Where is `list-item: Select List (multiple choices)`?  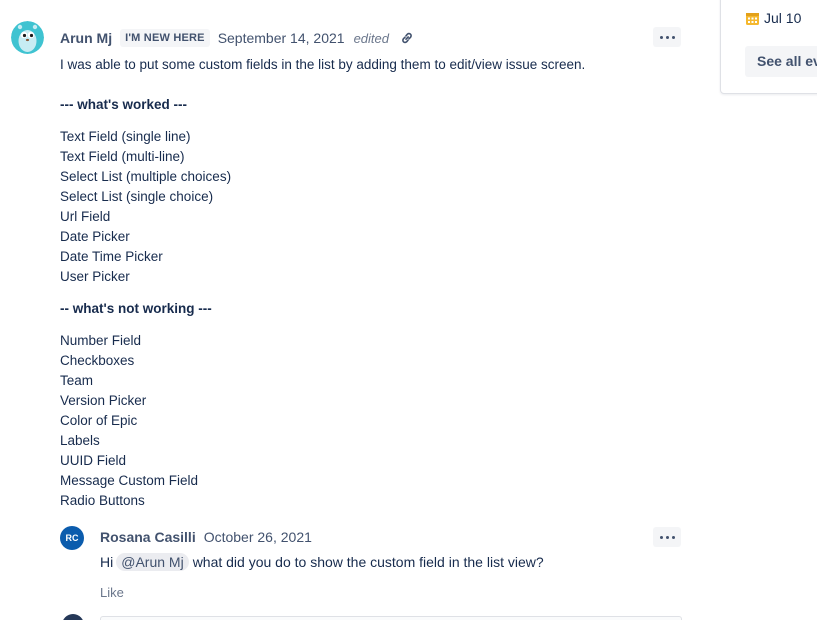
list-item: Select List (multiple choices) is located at coordinates (146, 176).